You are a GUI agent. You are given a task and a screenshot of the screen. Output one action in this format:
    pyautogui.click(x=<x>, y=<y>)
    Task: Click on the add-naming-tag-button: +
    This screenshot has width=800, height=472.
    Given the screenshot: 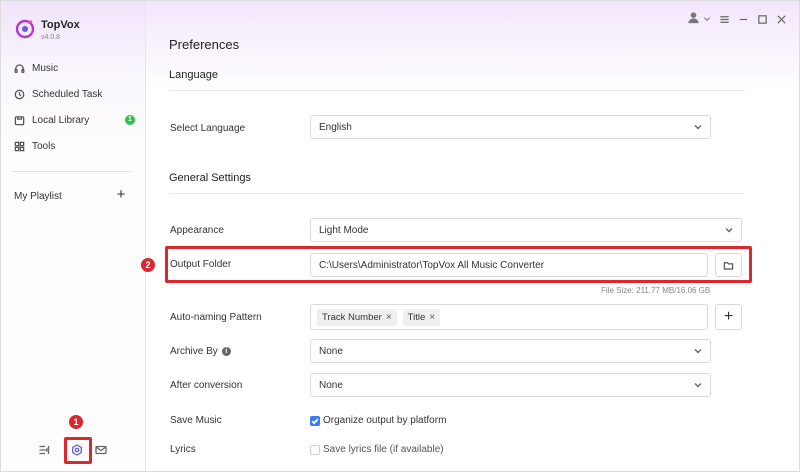 What is the action you would take?
    pyautogui.click(x=728, y=317)
    